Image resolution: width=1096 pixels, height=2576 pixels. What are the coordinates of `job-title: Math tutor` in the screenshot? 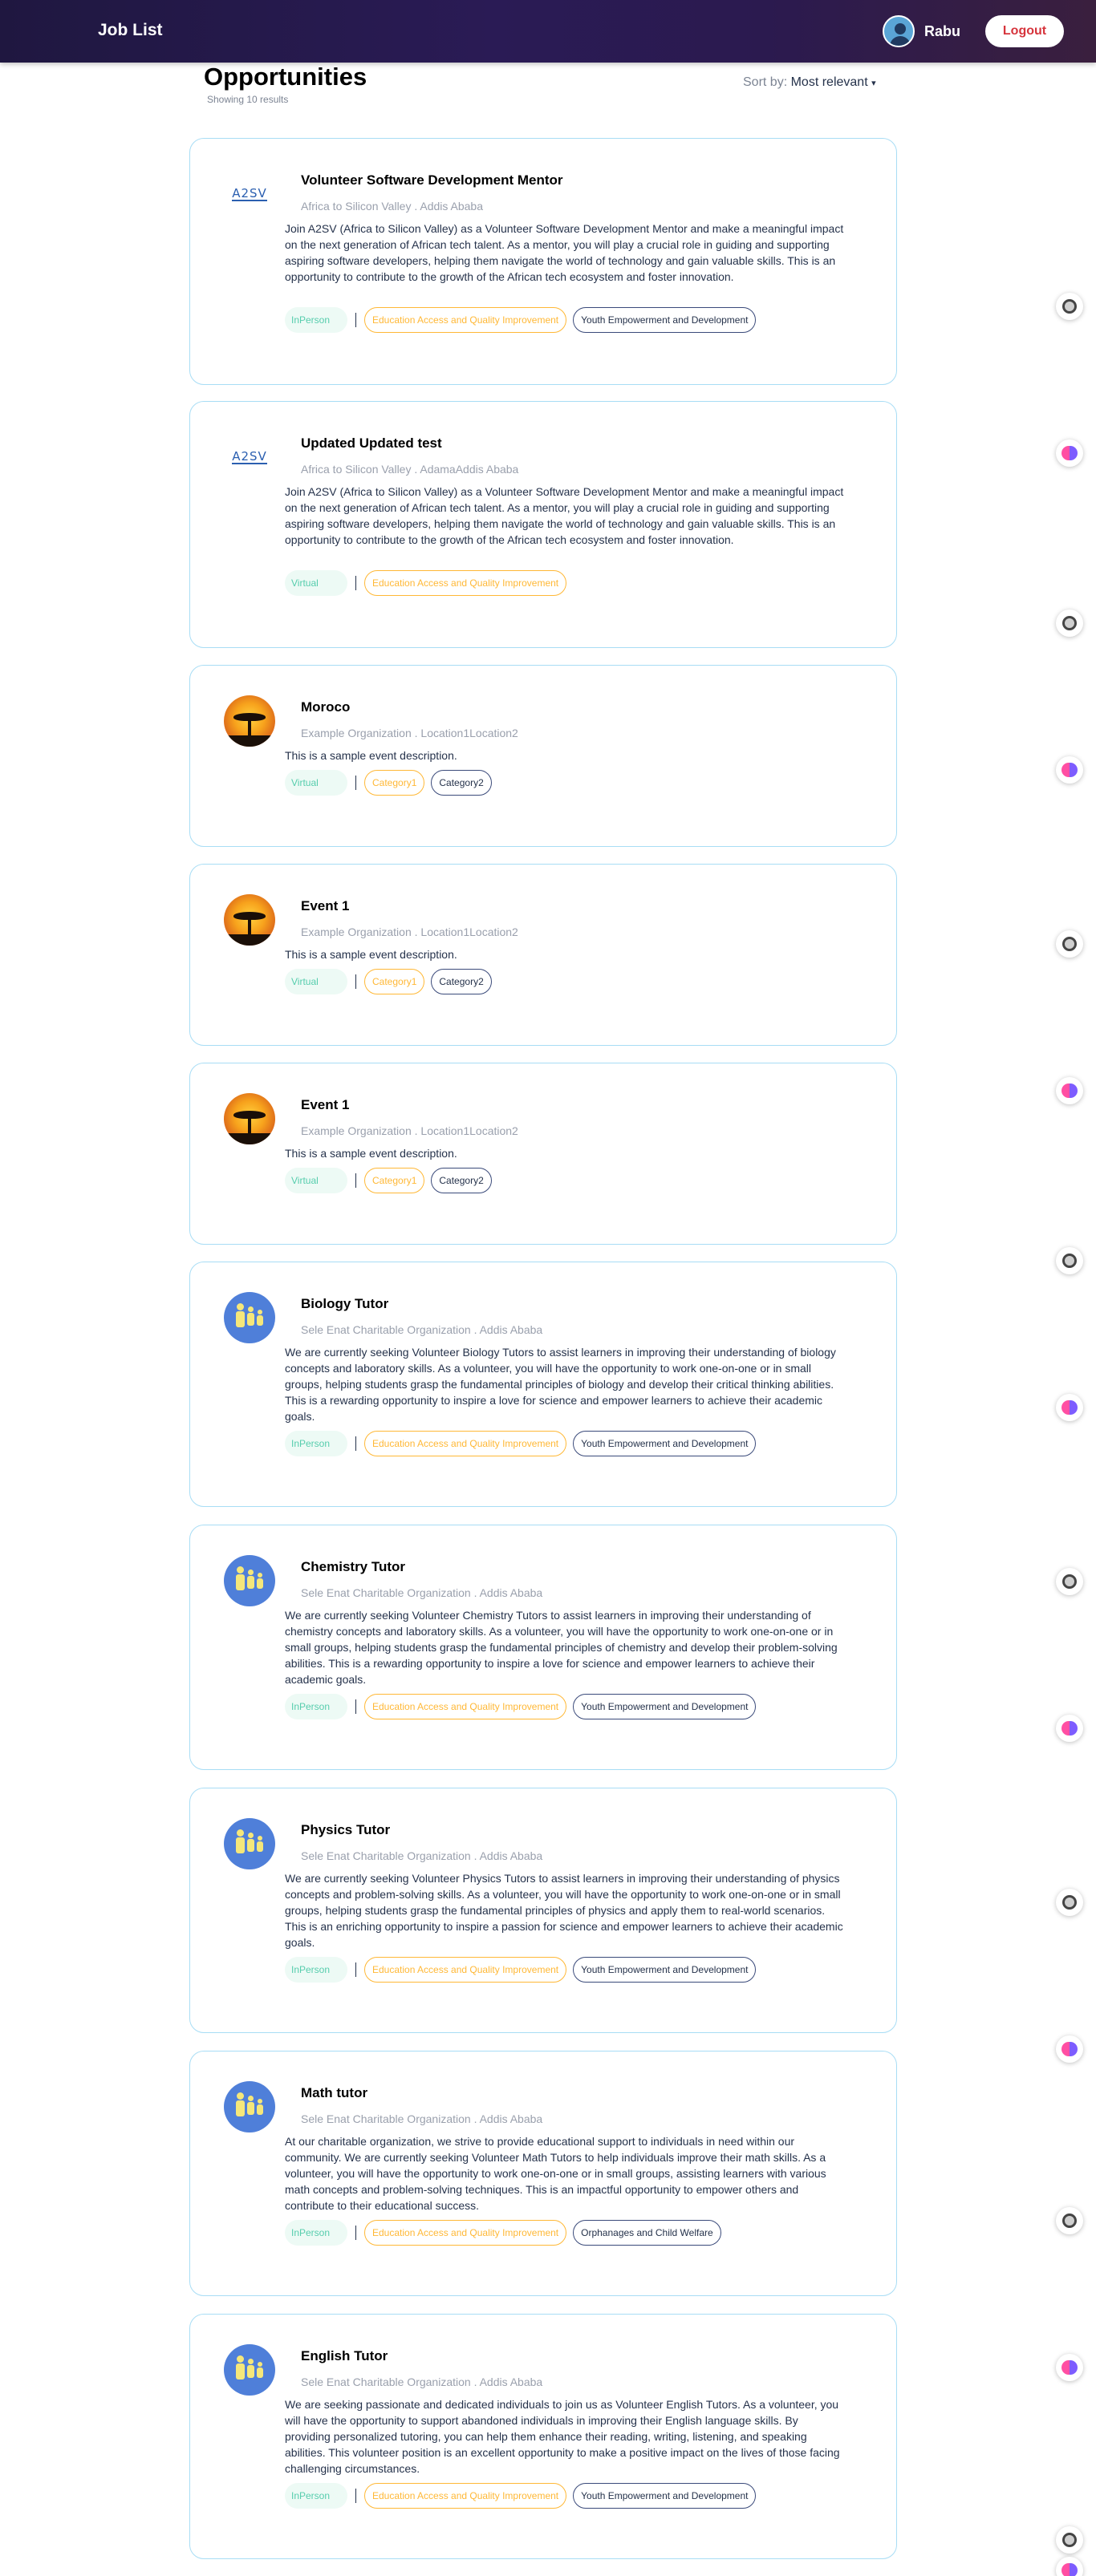 It's located at (334, 2093).